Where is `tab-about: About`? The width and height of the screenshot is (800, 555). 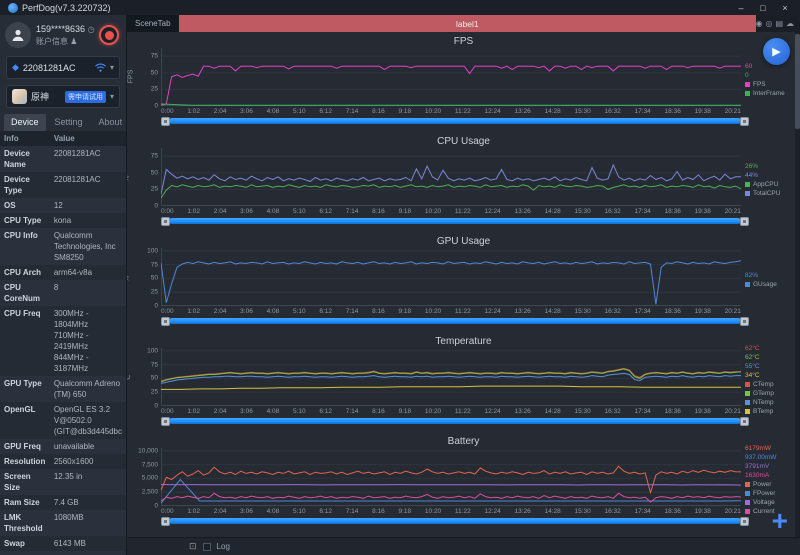
tab-about: About is located at coordinates (111, 122).